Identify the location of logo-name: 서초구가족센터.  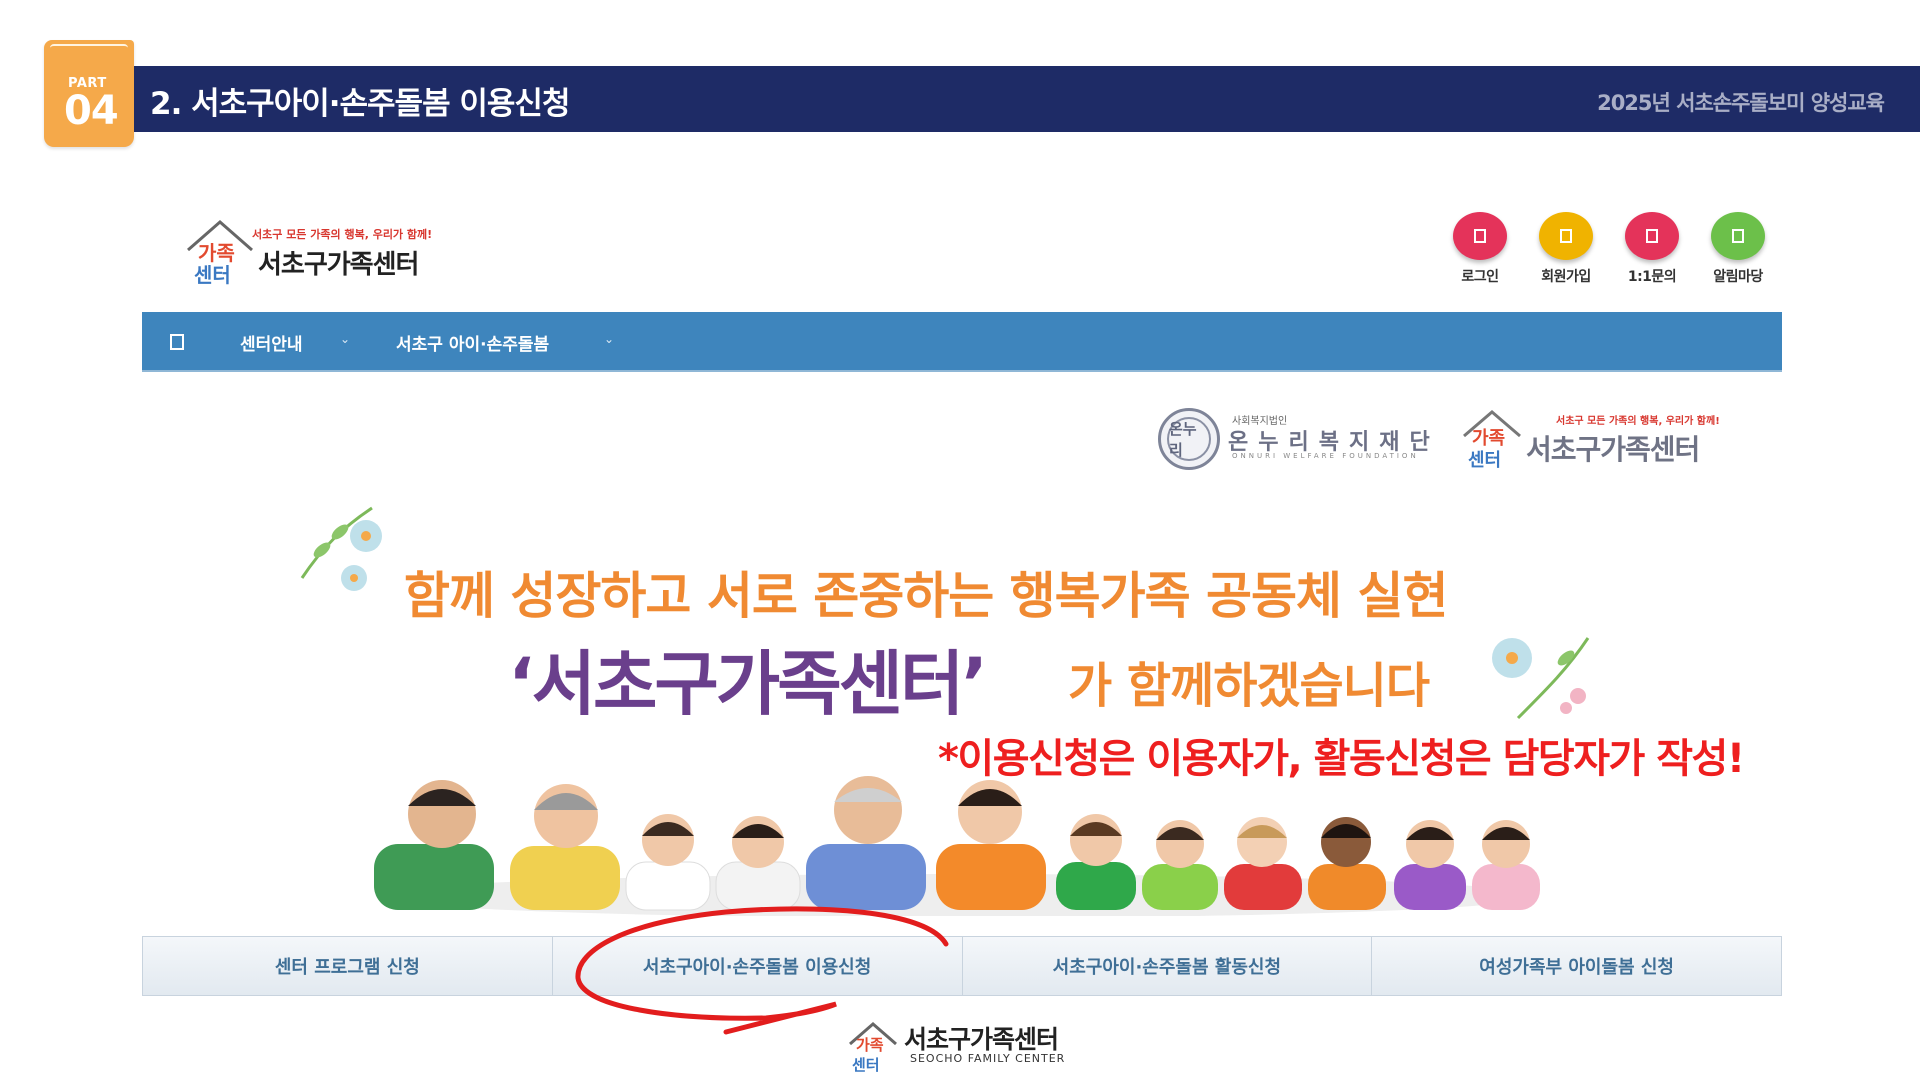
(338, 265).